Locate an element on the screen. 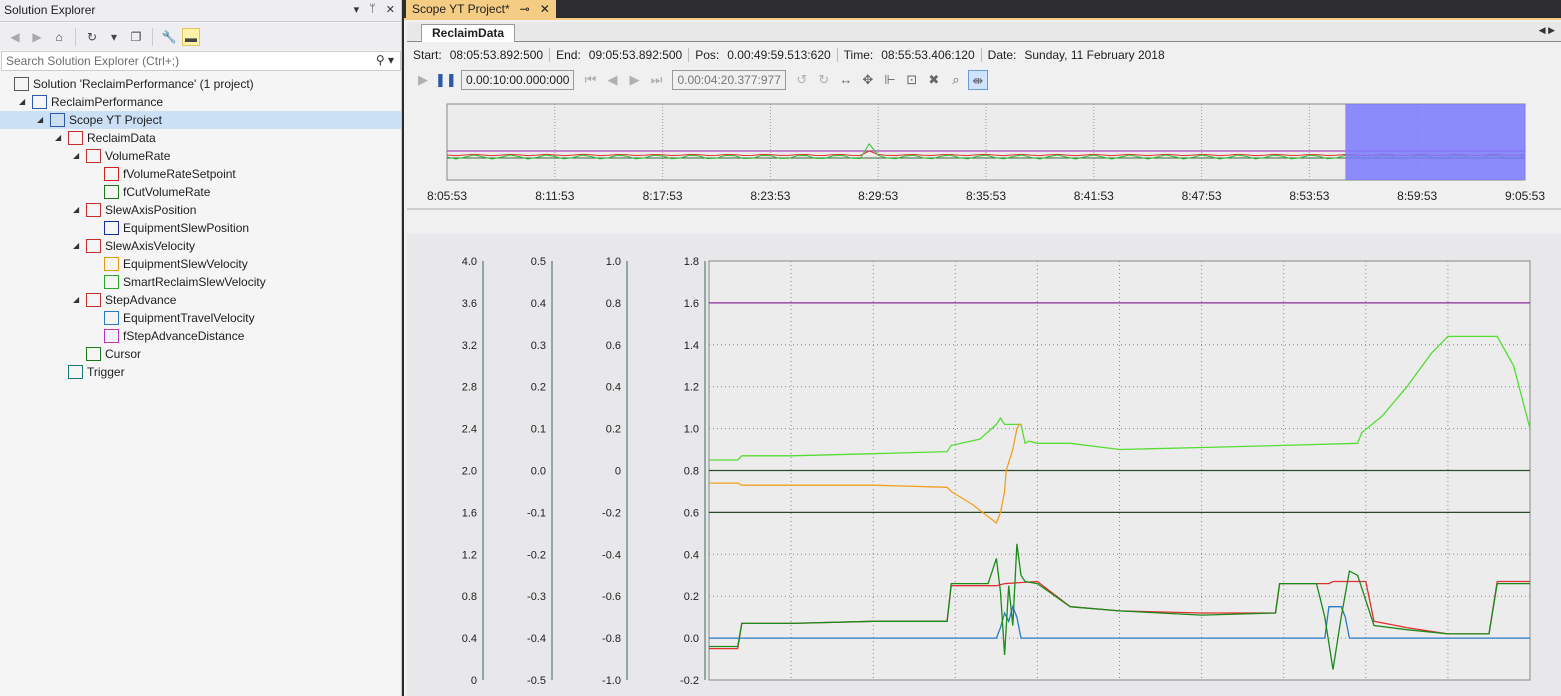 The height and width of the screenshot is (696, 1561). home-icon: ⌂ is located at coordinates (59, 37).